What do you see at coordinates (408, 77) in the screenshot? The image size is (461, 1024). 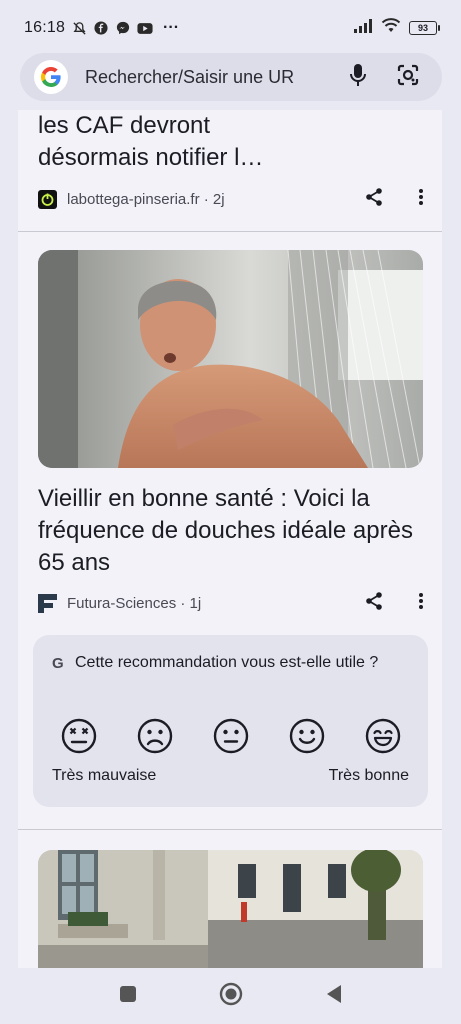 I see `lens-camera-icon` at bounding box center [408, 77].